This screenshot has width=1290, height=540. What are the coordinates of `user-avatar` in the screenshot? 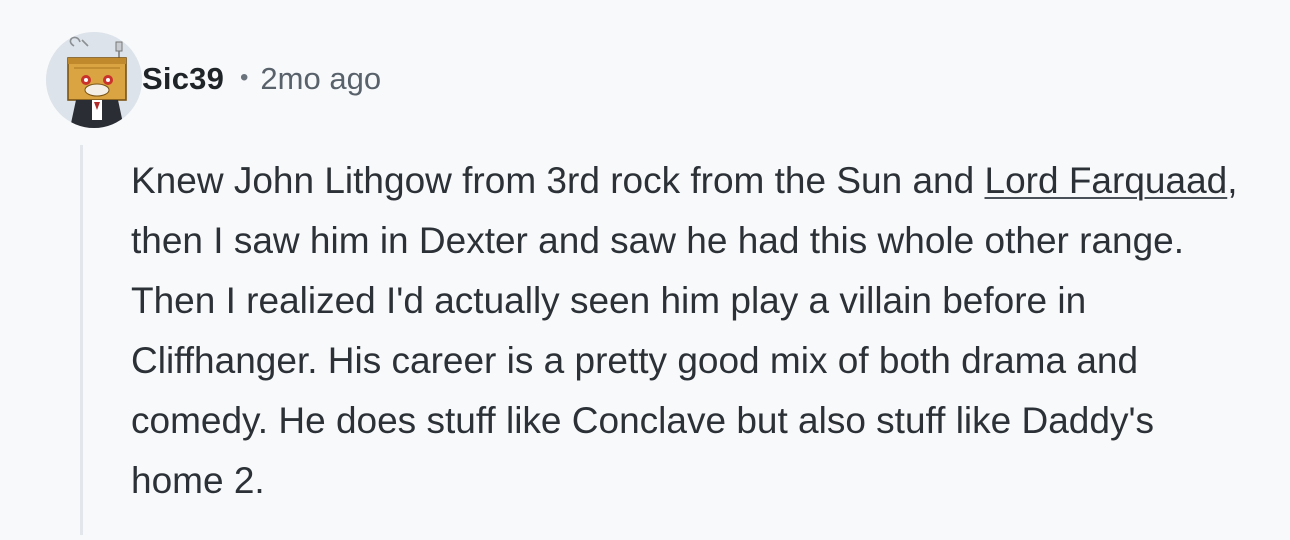 It's located at (94, 80).